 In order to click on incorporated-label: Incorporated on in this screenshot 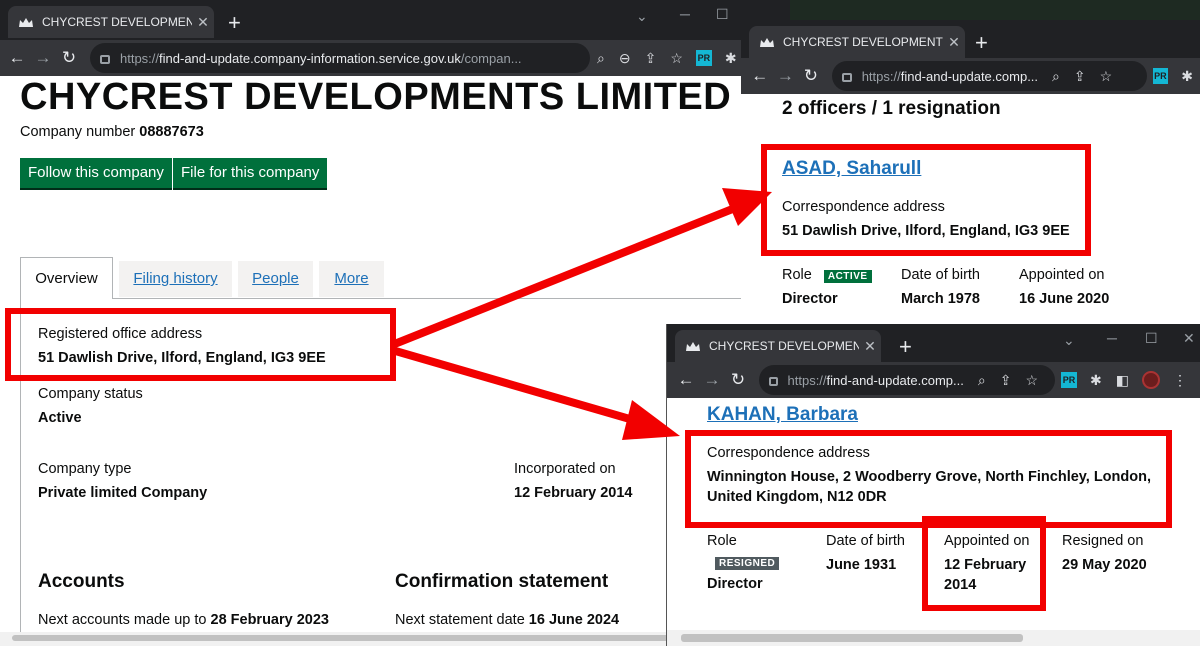, I will do `click(565, 469)`.